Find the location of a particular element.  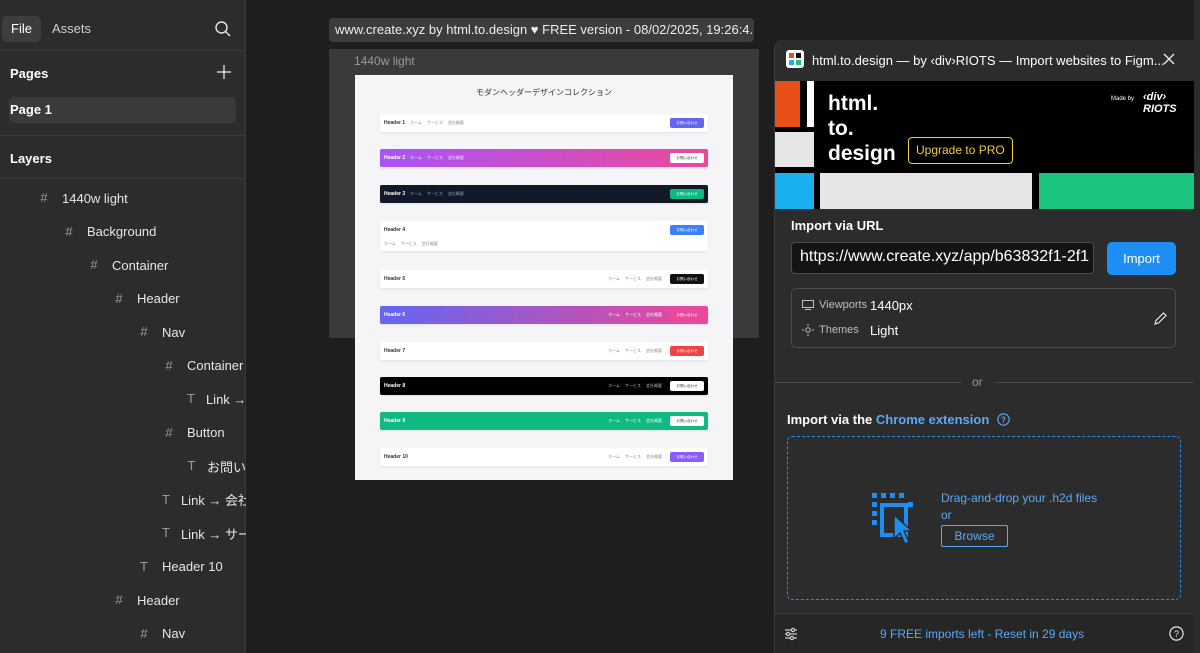

layer-label: 1440w light is located at coordinates (95, 198).